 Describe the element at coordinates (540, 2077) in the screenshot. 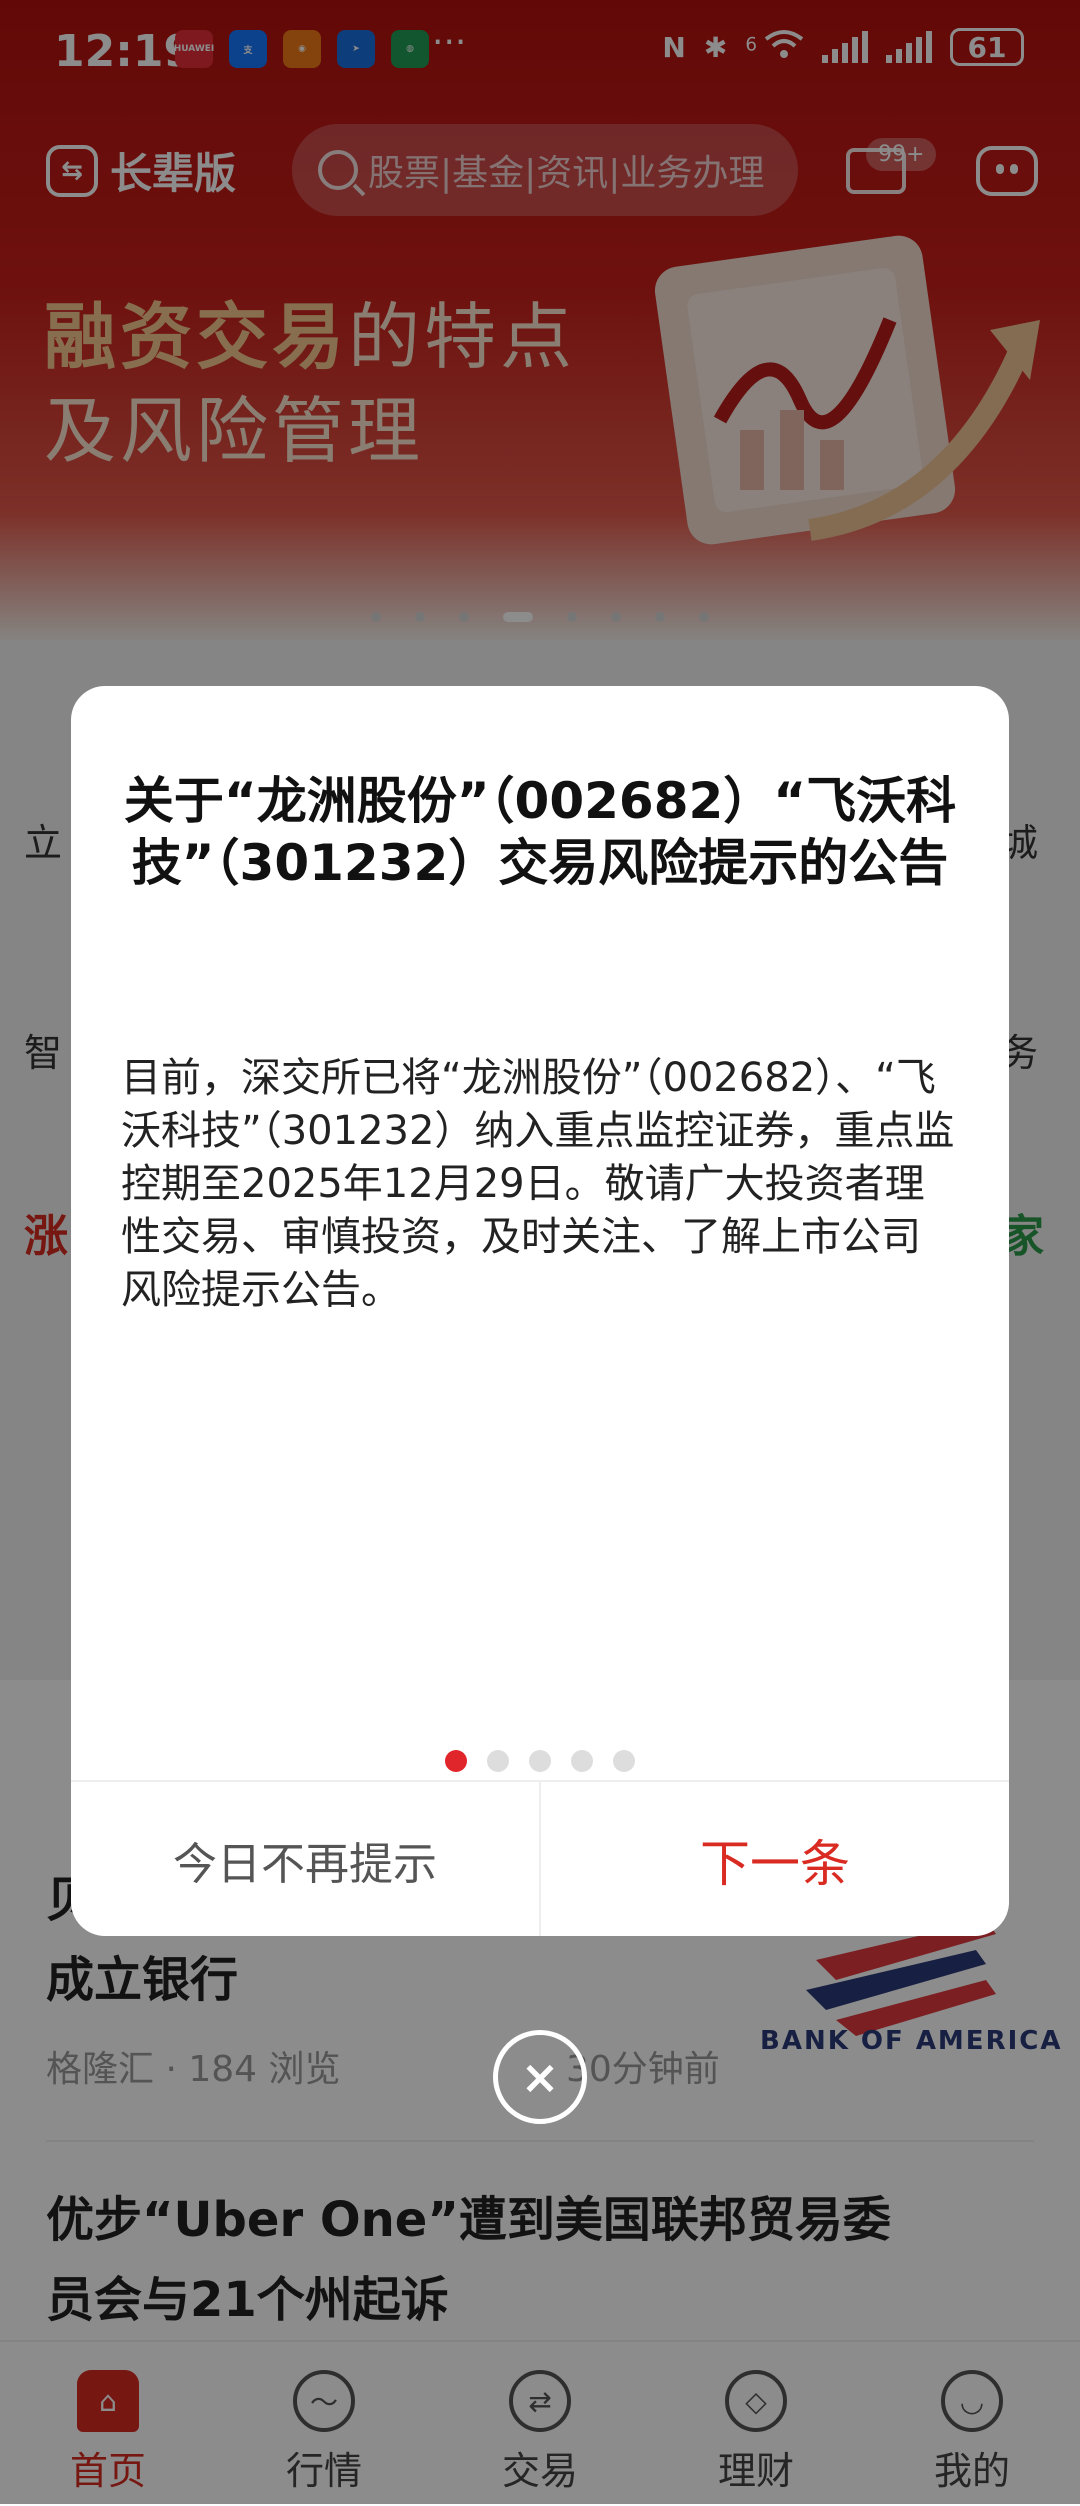

I see `close-dialog-icon: ×` at that location.